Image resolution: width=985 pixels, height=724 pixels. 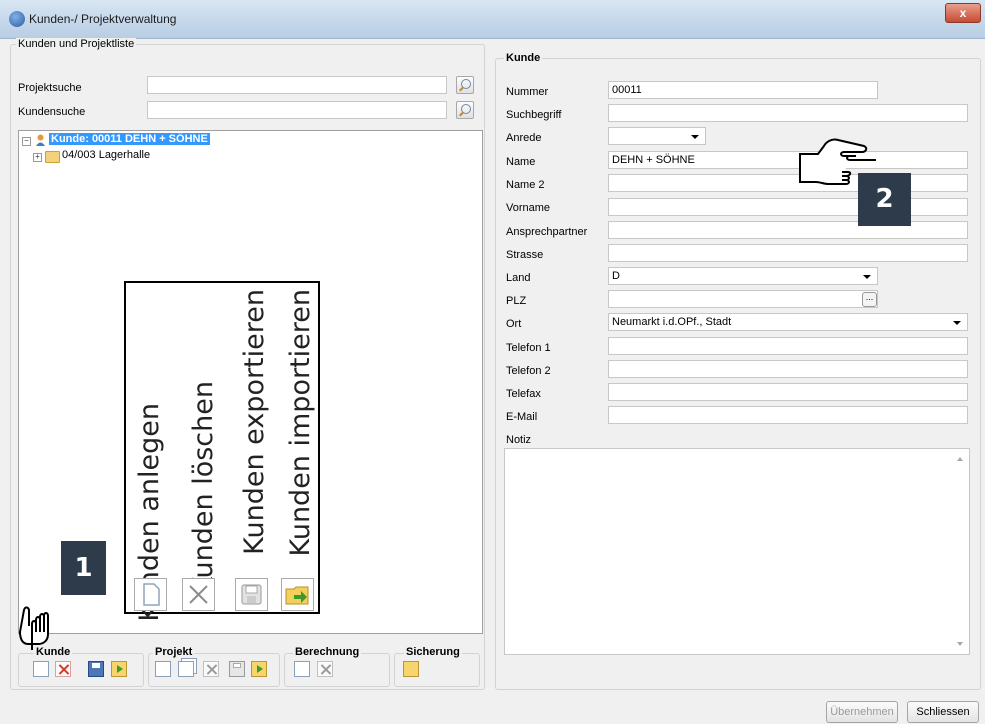 What do you see at coordinates (492, 19) in the screenshot?
I see `title-bar: Kunden-/ Projektverwaltung x` at bounding box center [492, 19].